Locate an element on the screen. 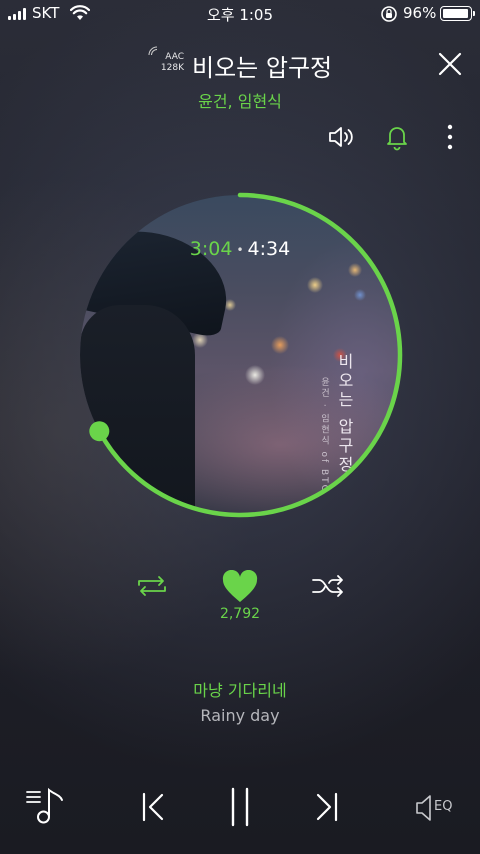 This screenshot has height=854, width=480. artist-name: 윤건, 임현식 is located at coordinates (240, 100).